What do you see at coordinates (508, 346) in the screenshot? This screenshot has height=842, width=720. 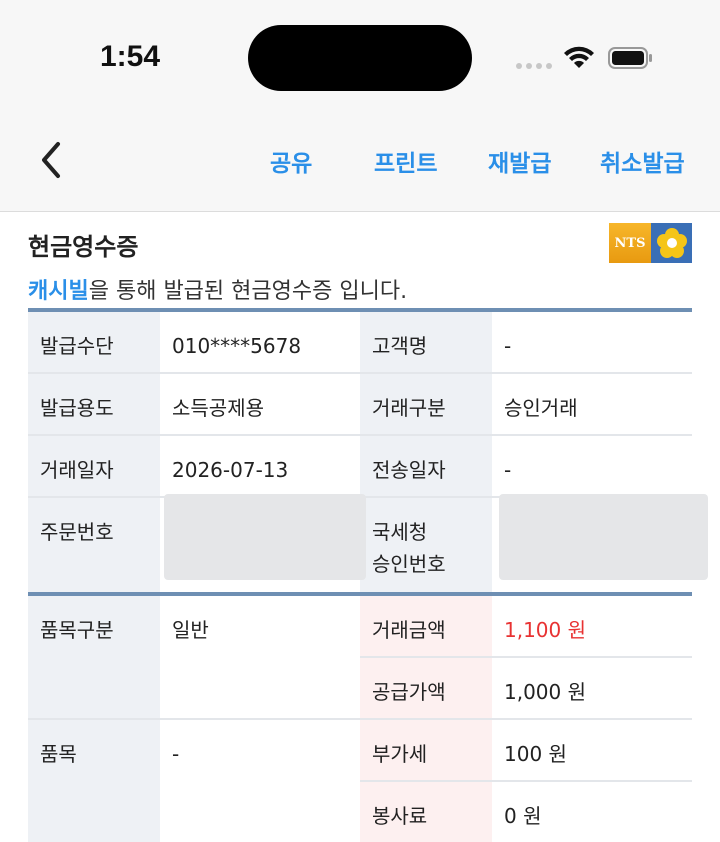 I see `customer-name-value: -` at bounding box center [508, 346].